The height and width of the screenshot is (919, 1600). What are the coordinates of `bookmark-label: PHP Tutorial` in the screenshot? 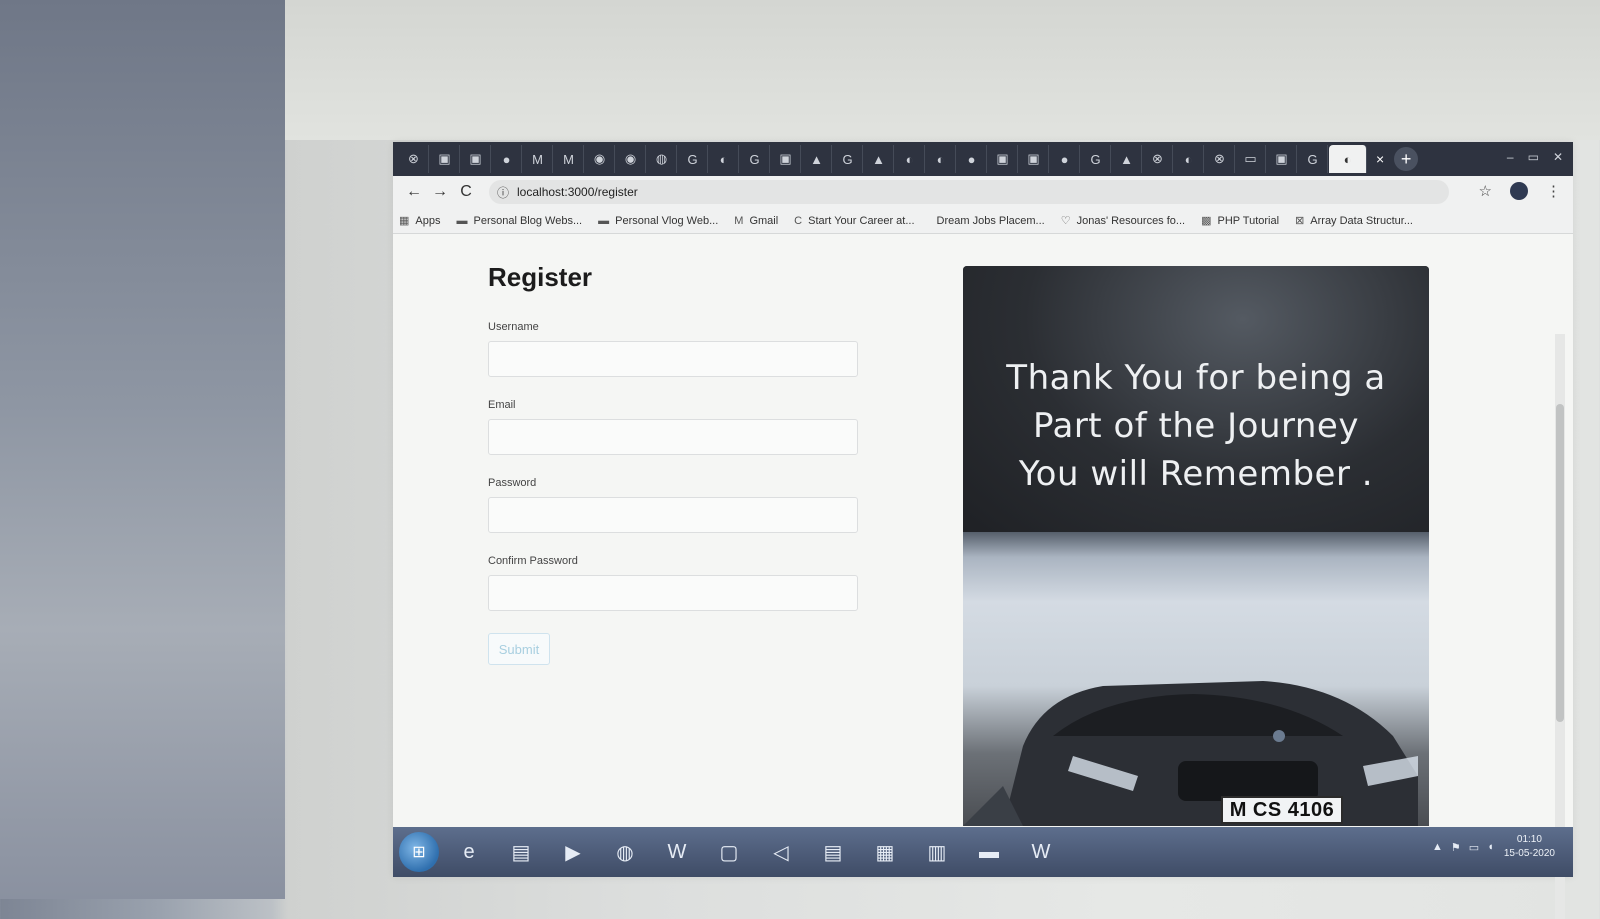 It's located at (1248, 220).